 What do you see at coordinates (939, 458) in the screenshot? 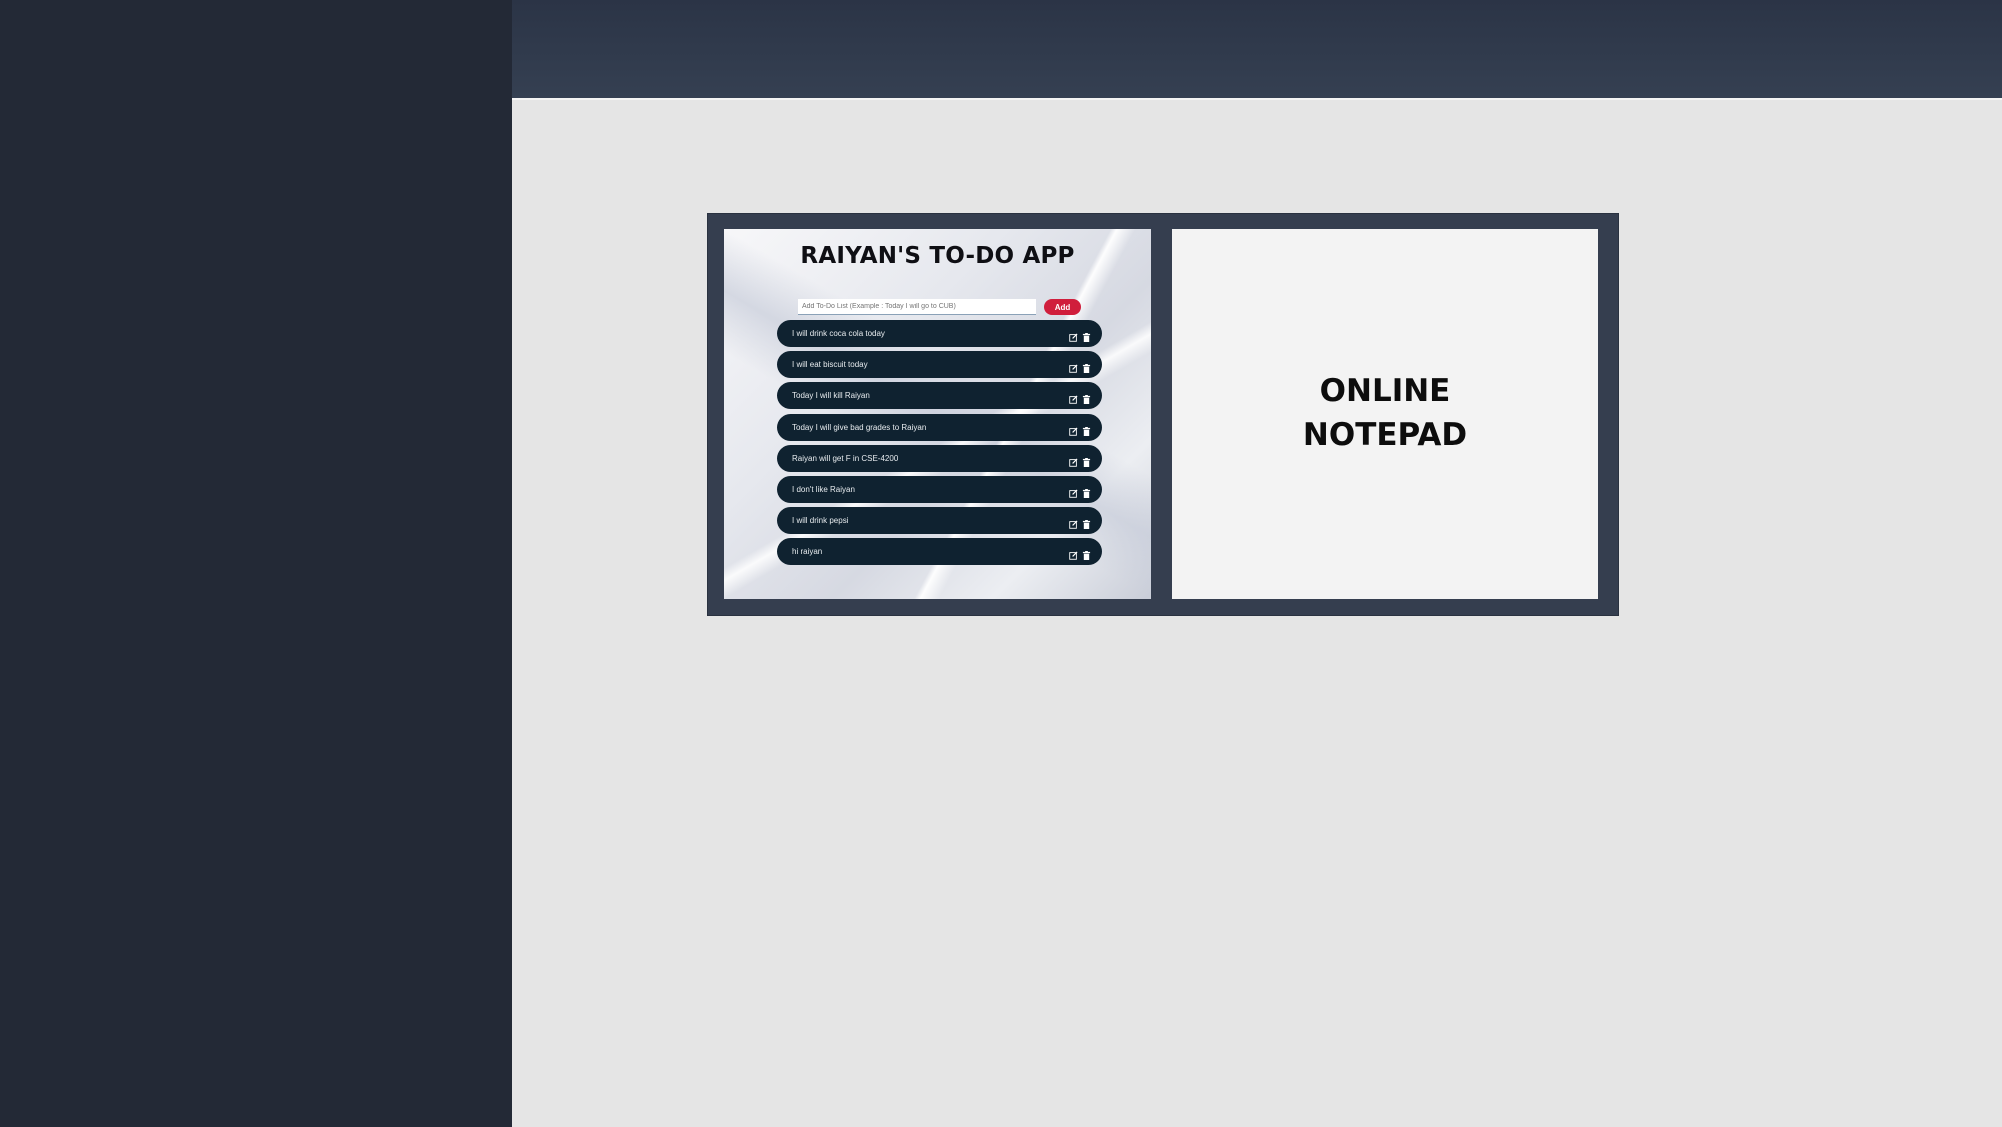
I see `todo-item: Raiyan will get F in CSE-4200` at bounding box center [939, 458].